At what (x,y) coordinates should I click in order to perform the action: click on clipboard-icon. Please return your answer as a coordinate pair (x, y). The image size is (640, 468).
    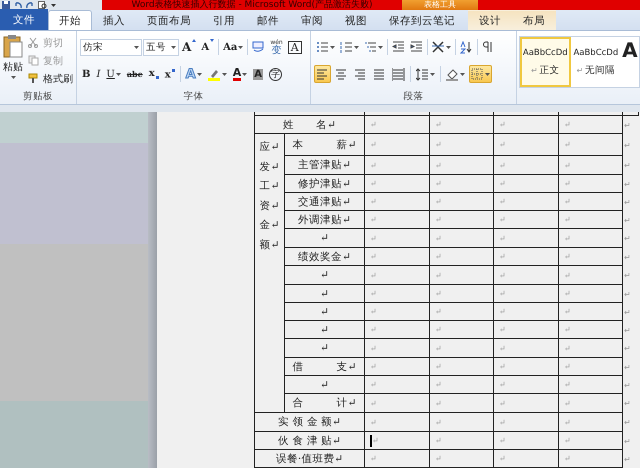
    Looking at the image, I should click on (13, 46).